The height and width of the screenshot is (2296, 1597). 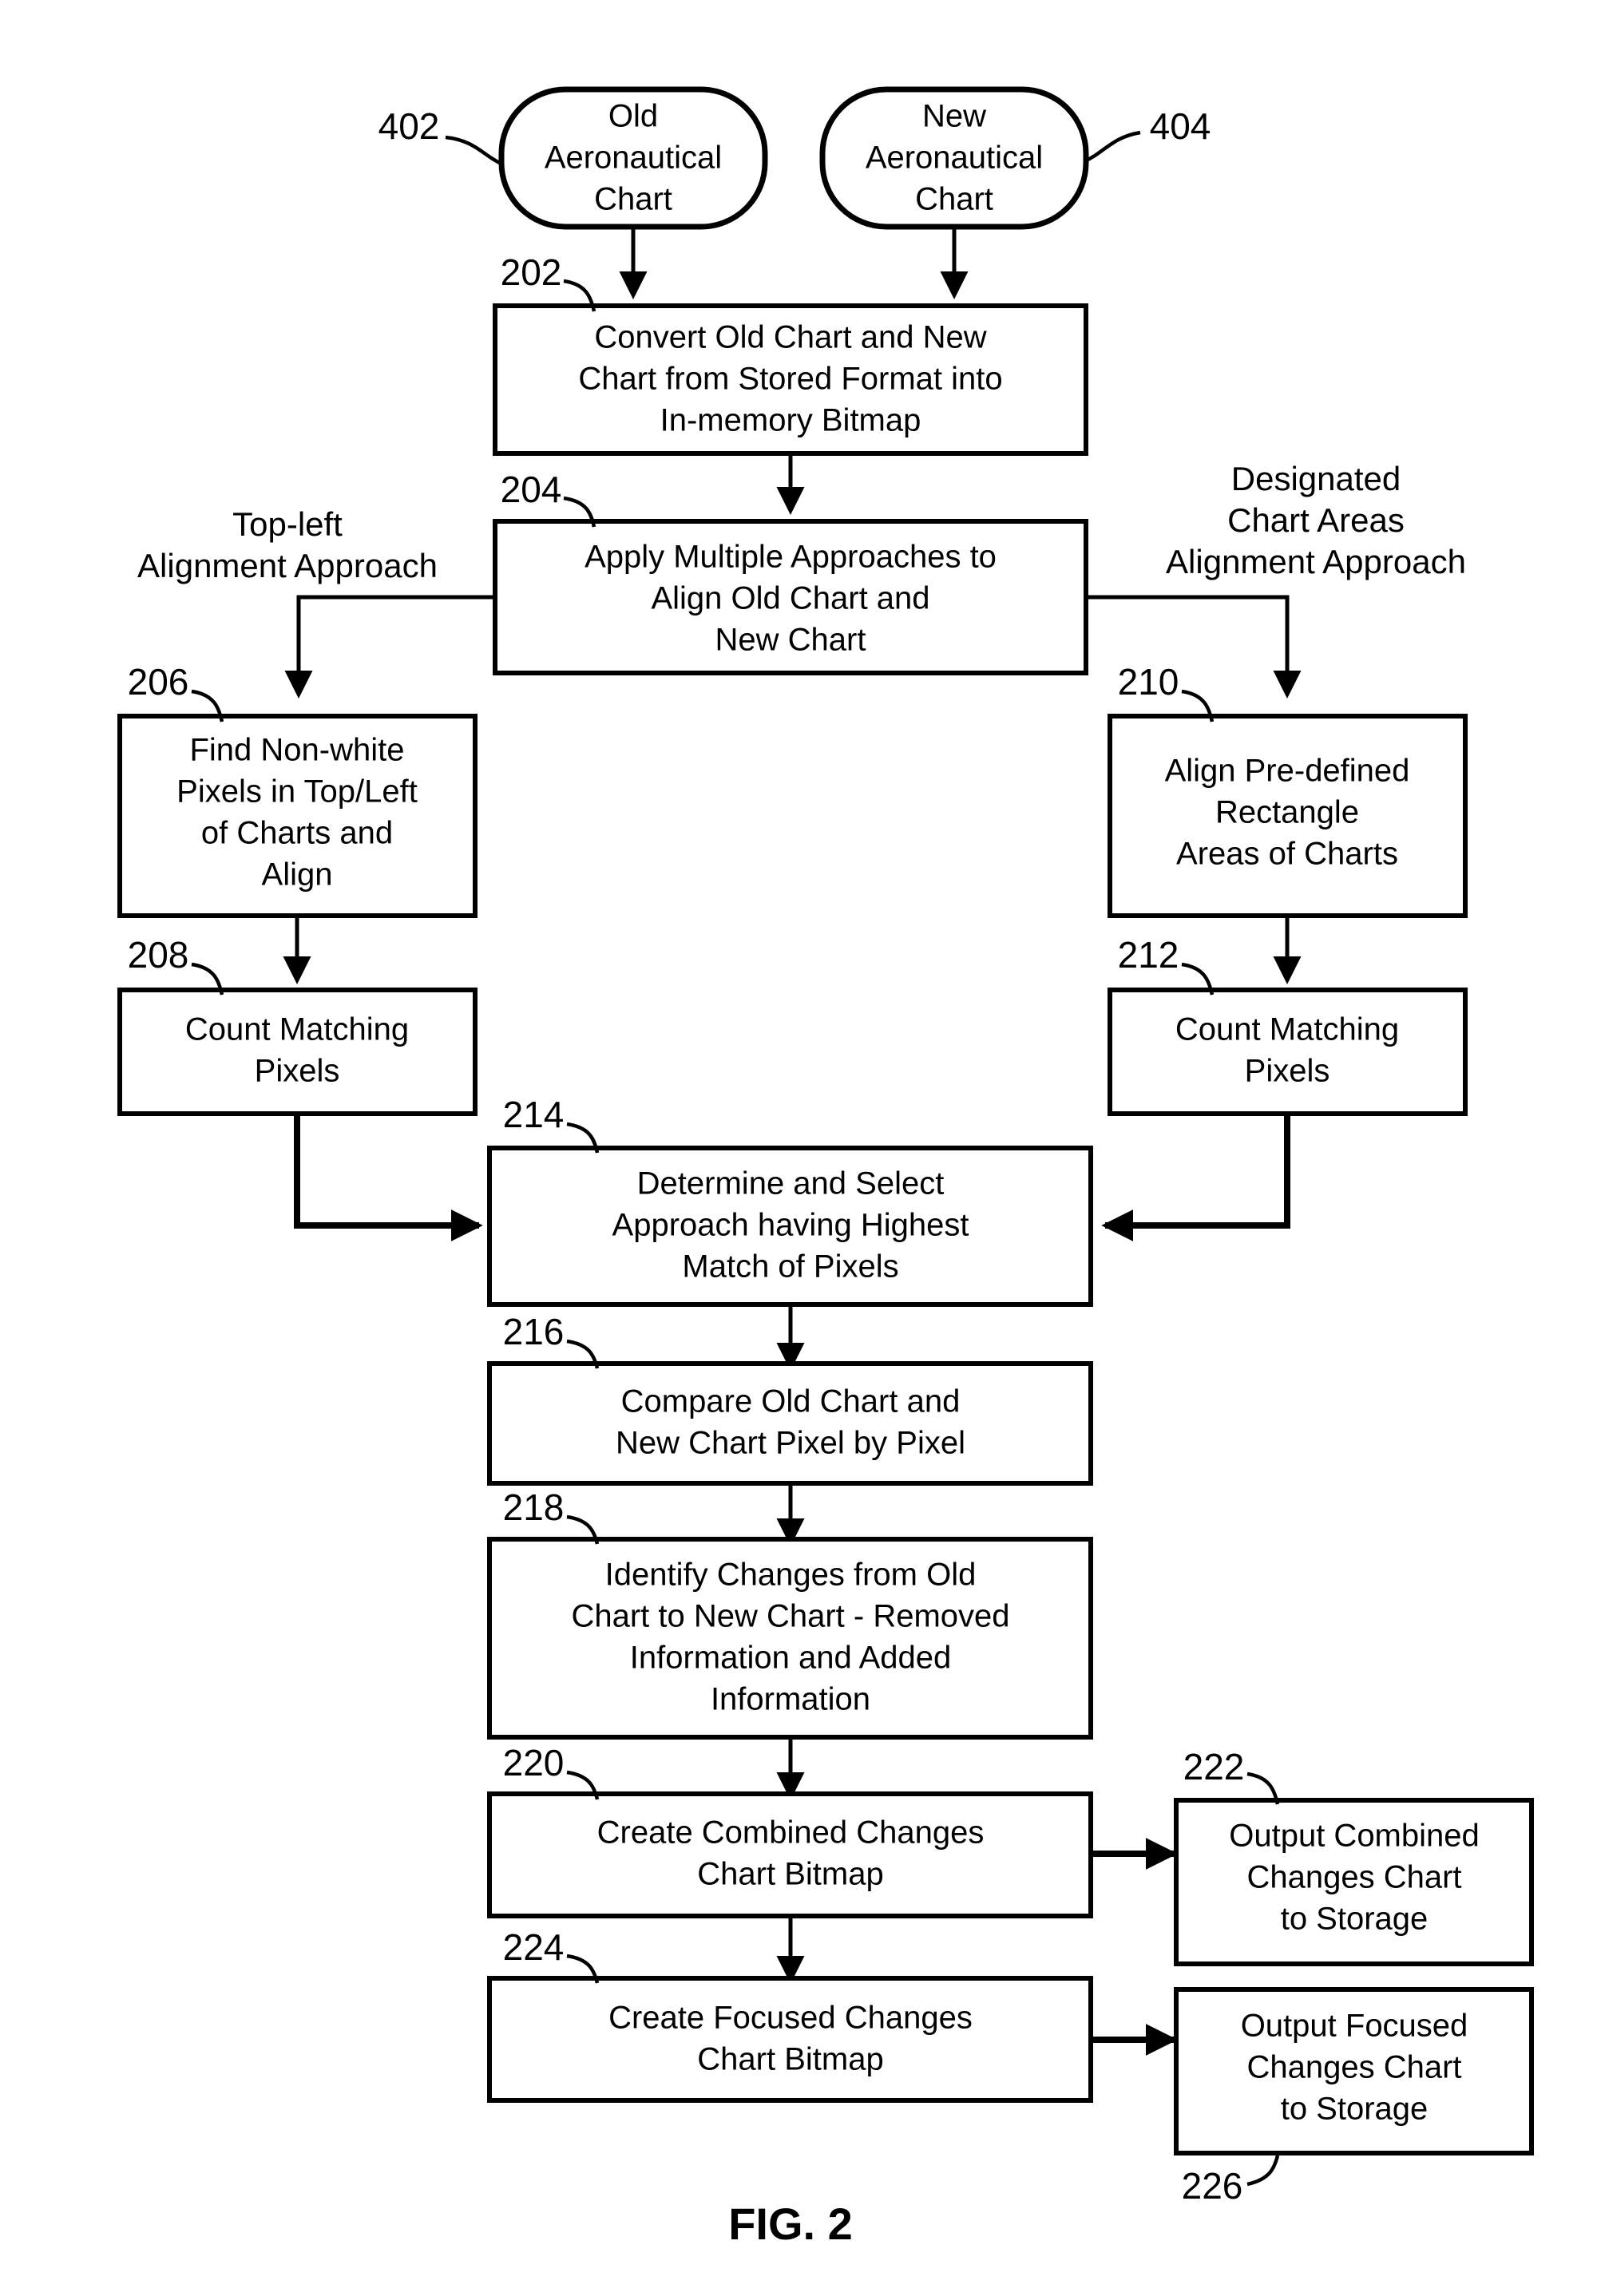 What do you see at coordinates (1287, 1029) in the screenshot?
I see `step-212-line-1: Count Matching` at bounding box center [1287, 1029].